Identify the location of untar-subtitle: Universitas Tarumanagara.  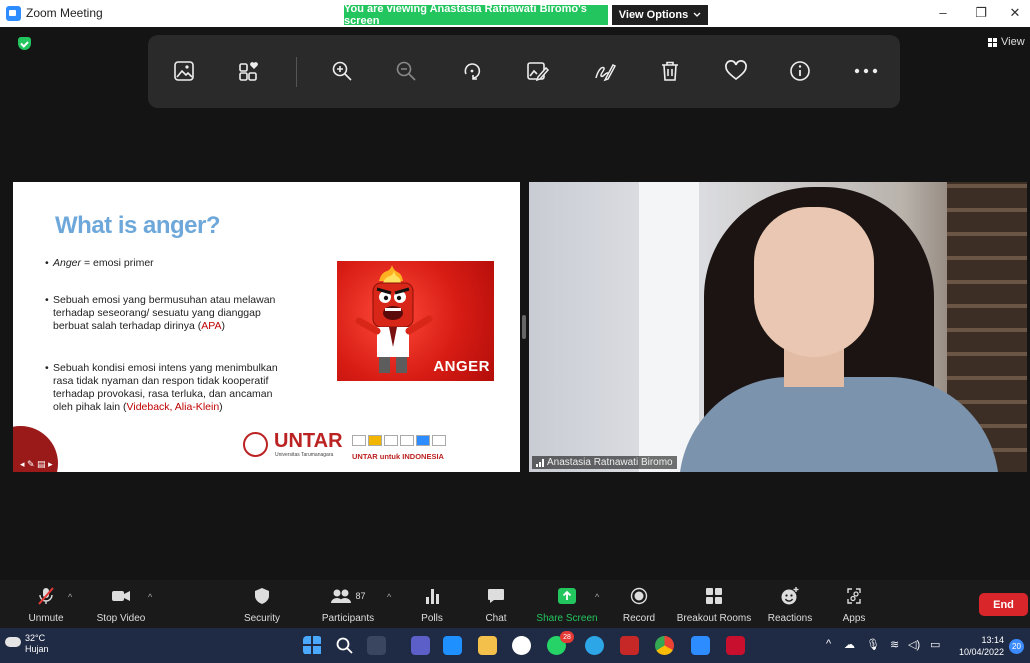
(304, 455).